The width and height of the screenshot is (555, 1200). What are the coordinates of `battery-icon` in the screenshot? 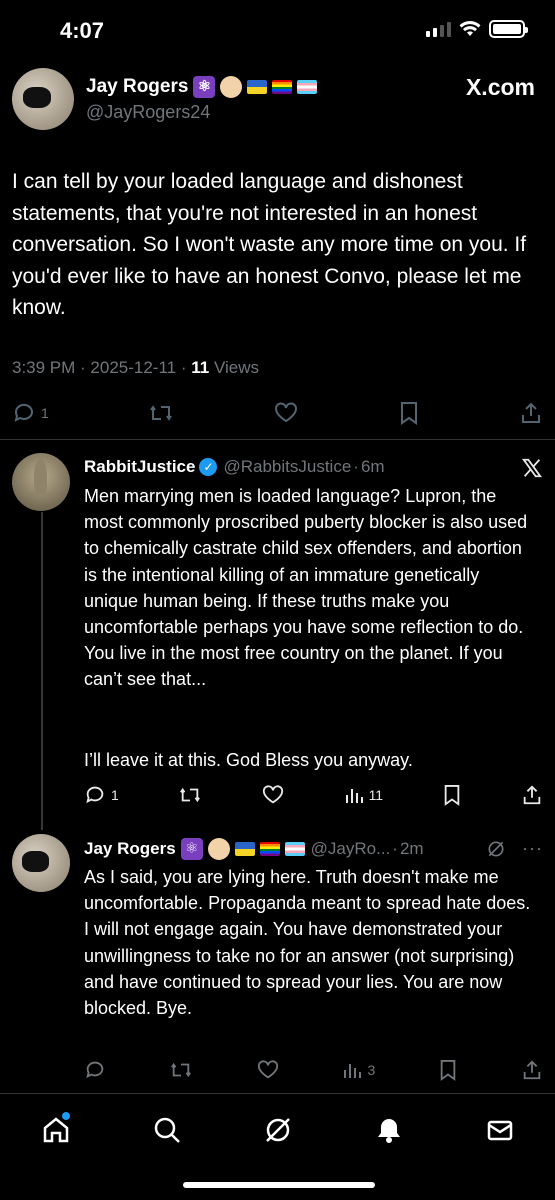 It's located at (508, 29).